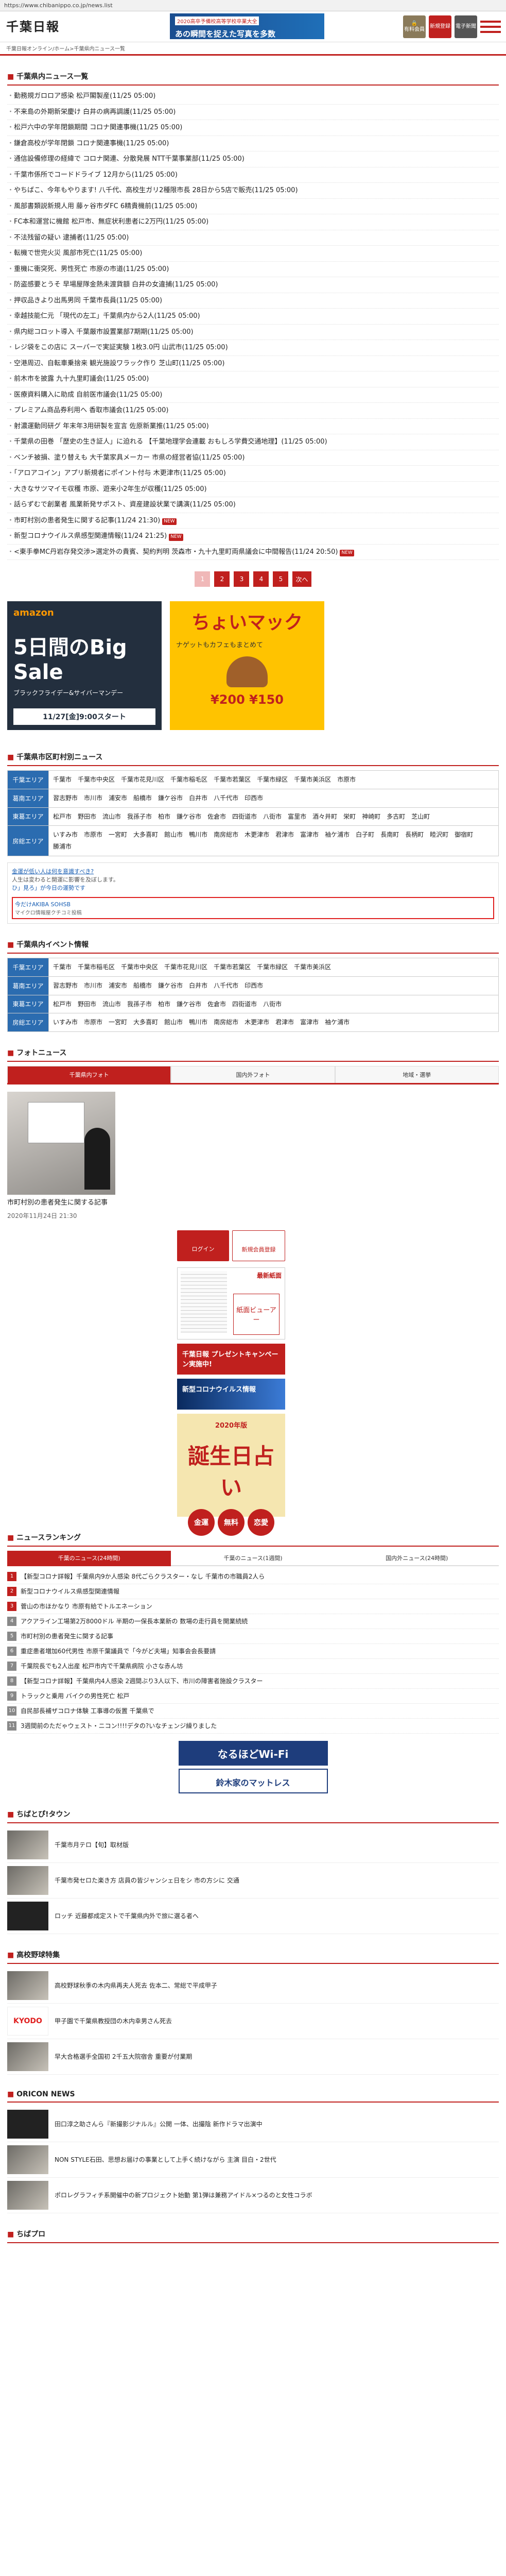  What do you see at coordinates (420, 816) in the screenshot?
I see `town-link: 芝山町` at bounding box center [420, 816].